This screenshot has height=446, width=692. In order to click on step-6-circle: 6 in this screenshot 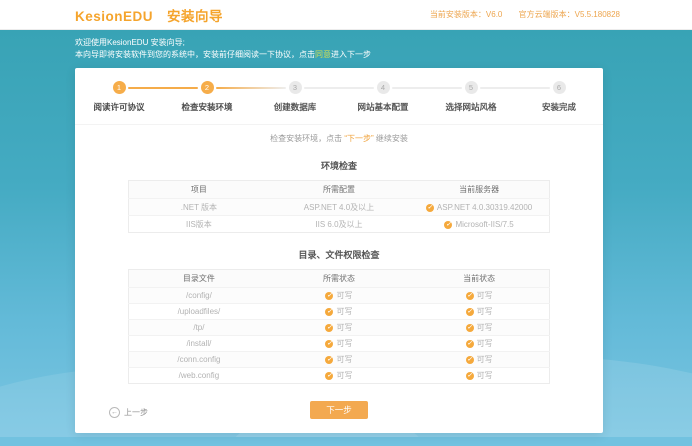, I will do `click(559, 87)`.